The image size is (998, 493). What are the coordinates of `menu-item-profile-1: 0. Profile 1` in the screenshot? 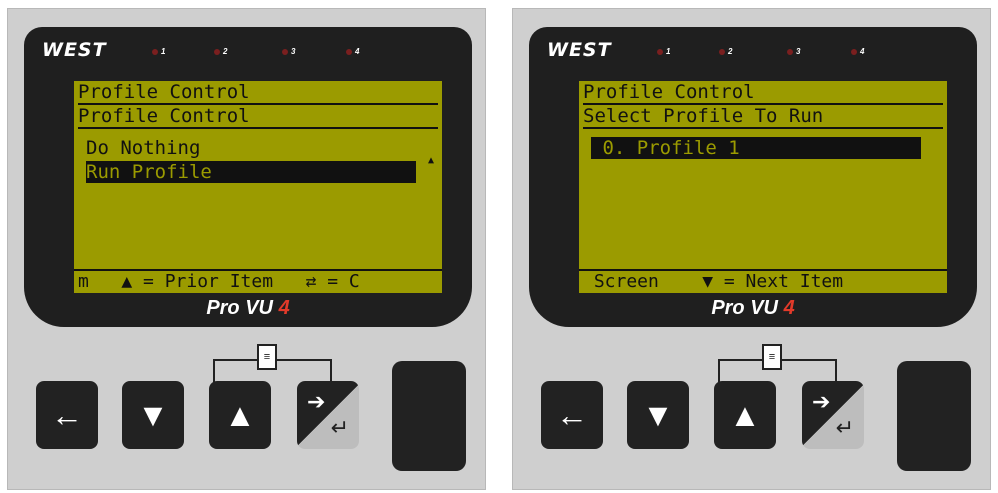 It's located at (756, 148).